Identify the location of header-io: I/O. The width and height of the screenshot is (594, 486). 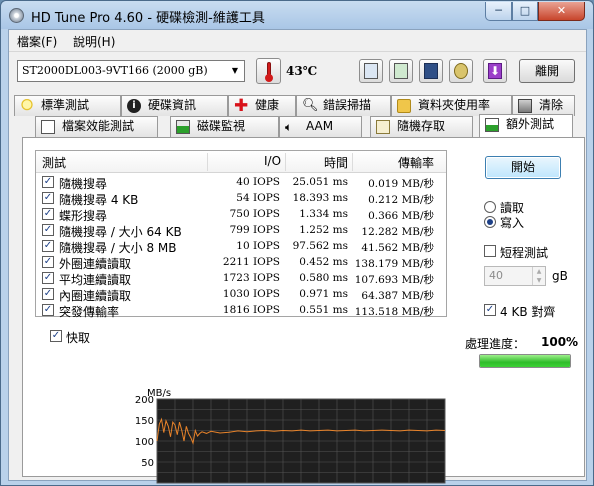
(272, 161).